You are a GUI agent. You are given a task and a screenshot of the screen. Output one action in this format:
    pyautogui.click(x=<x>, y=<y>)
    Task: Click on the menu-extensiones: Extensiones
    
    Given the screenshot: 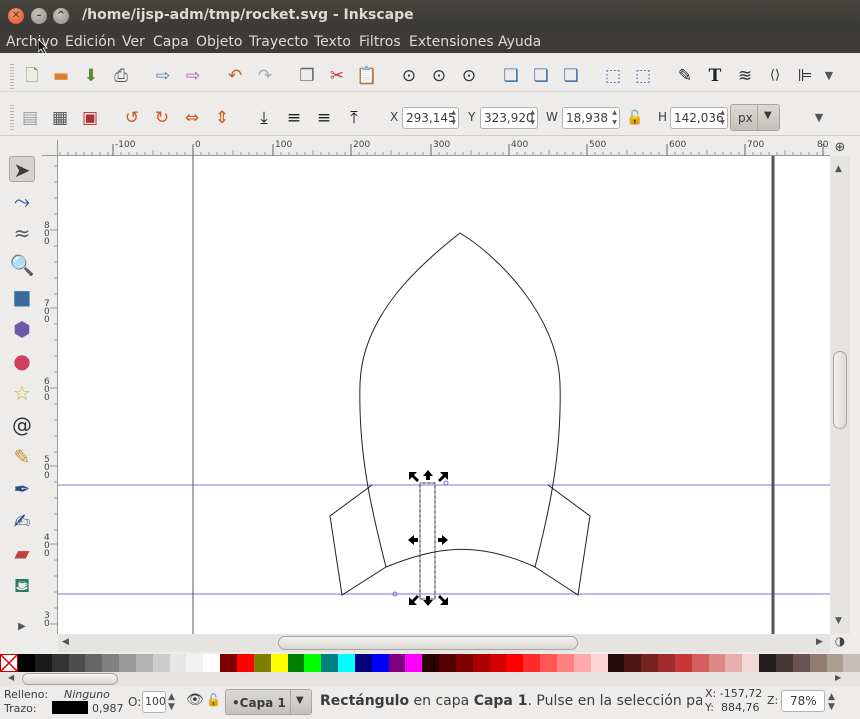 What is the action you would take?
    pyautogui.click(x=451, y=42)
    